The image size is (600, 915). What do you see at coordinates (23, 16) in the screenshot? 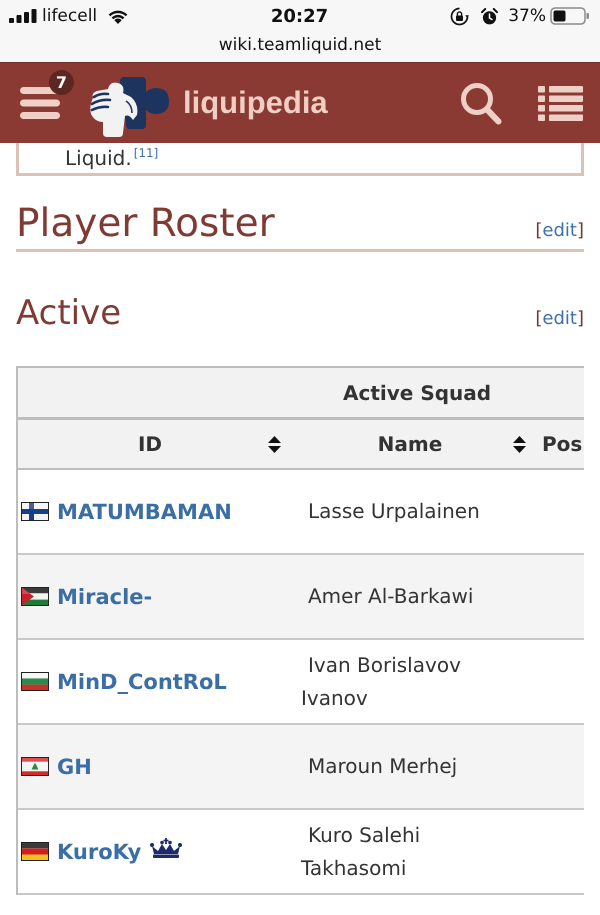
I see `signal-icon` at bounding box center [23, 16].